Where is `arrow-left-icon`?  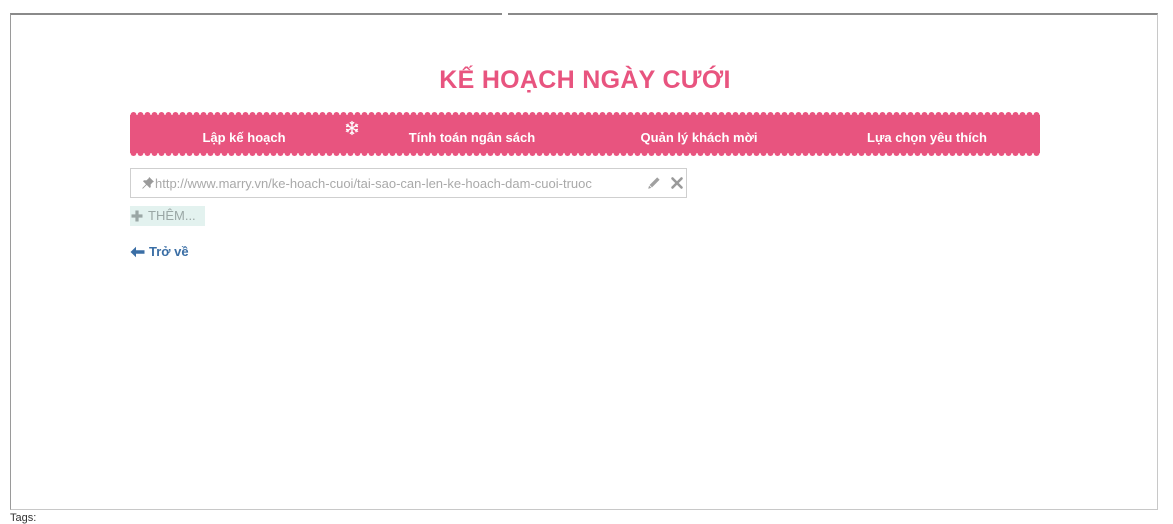
arrow-left-icon is located at coordinates (137, 252).